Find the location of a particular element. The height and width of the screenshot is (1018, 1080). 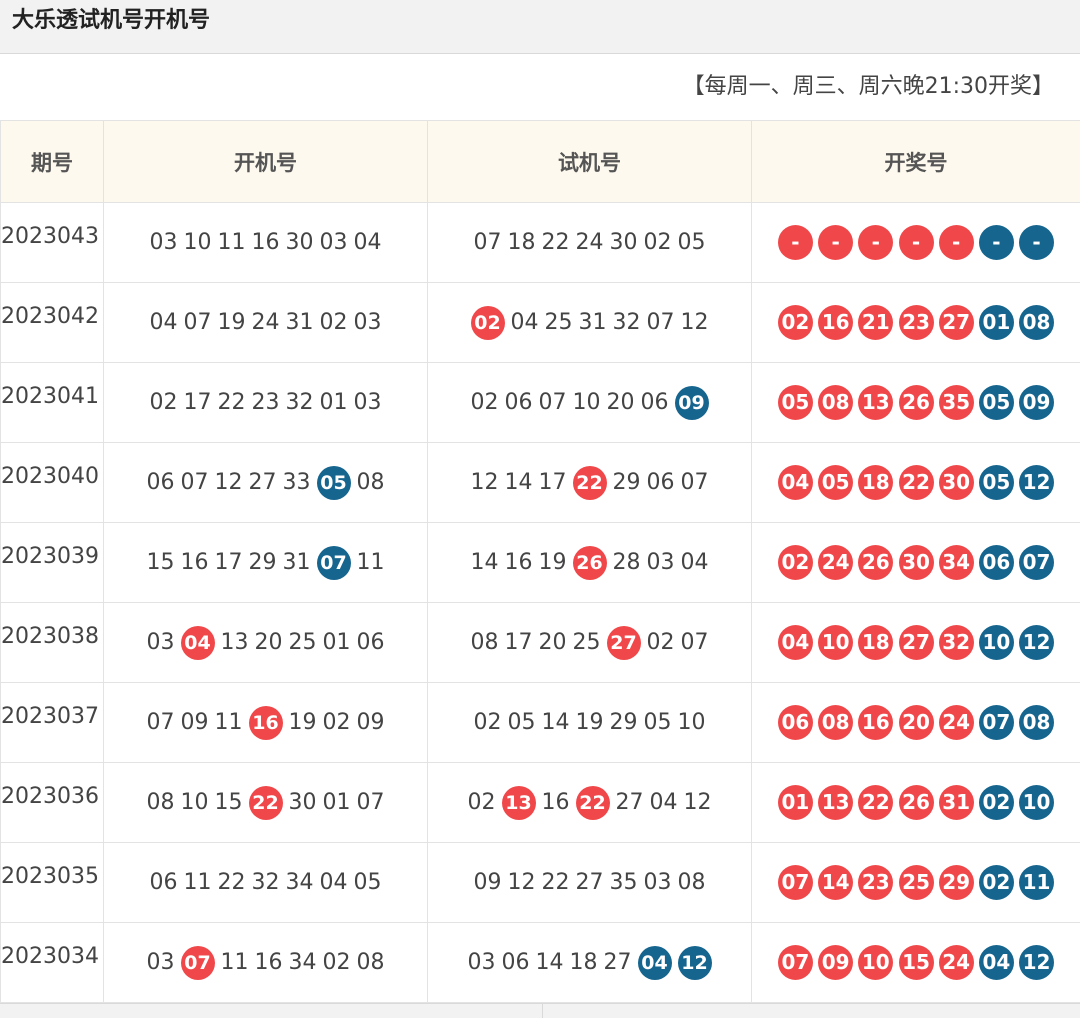

number: 10 is located at coordinates (194, 802).